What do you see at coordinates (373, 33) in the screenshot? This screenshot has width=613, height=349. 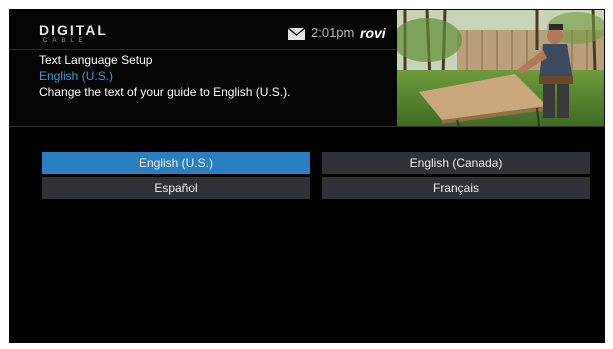 I see `rovi-logo: rovi` at bounding box center [373, 33].